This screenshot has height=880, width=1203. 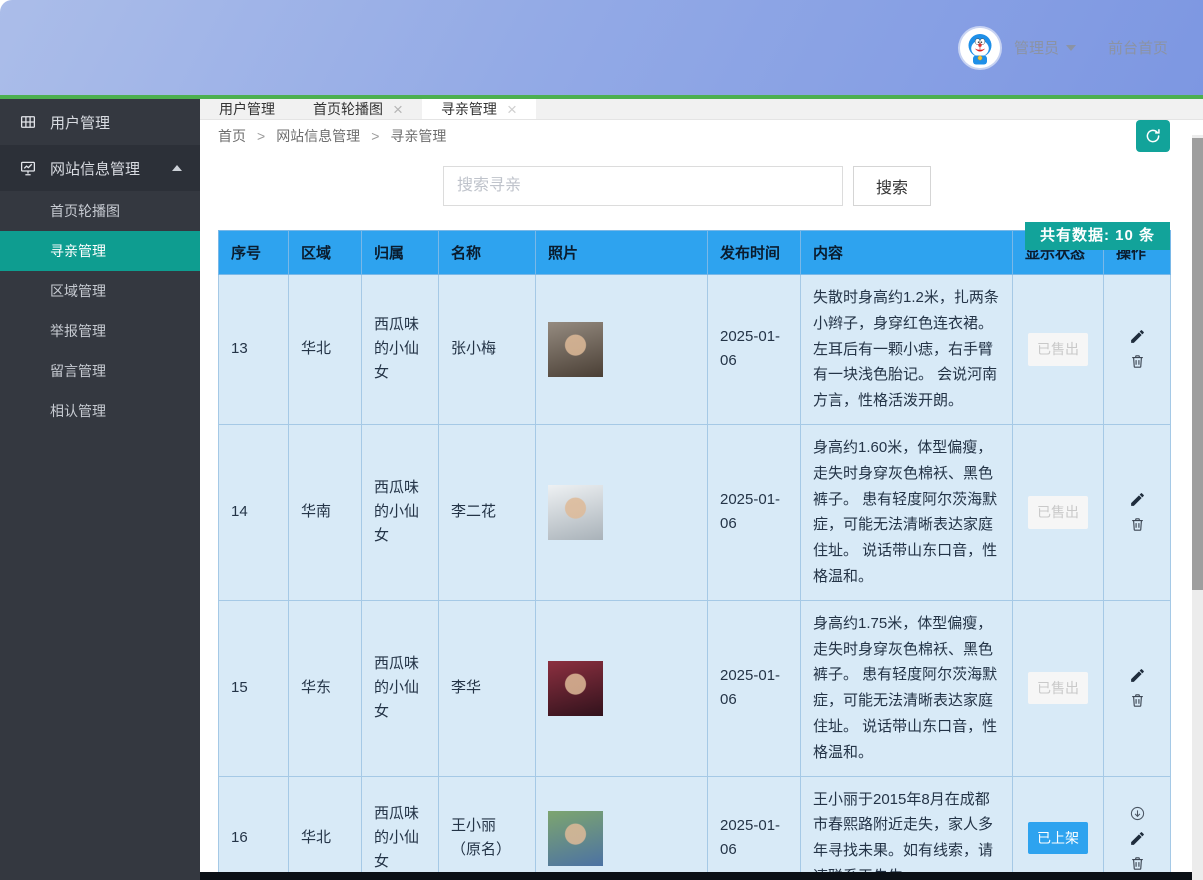 I want to click on circle-down-icon, so click(x=1137, y=813).